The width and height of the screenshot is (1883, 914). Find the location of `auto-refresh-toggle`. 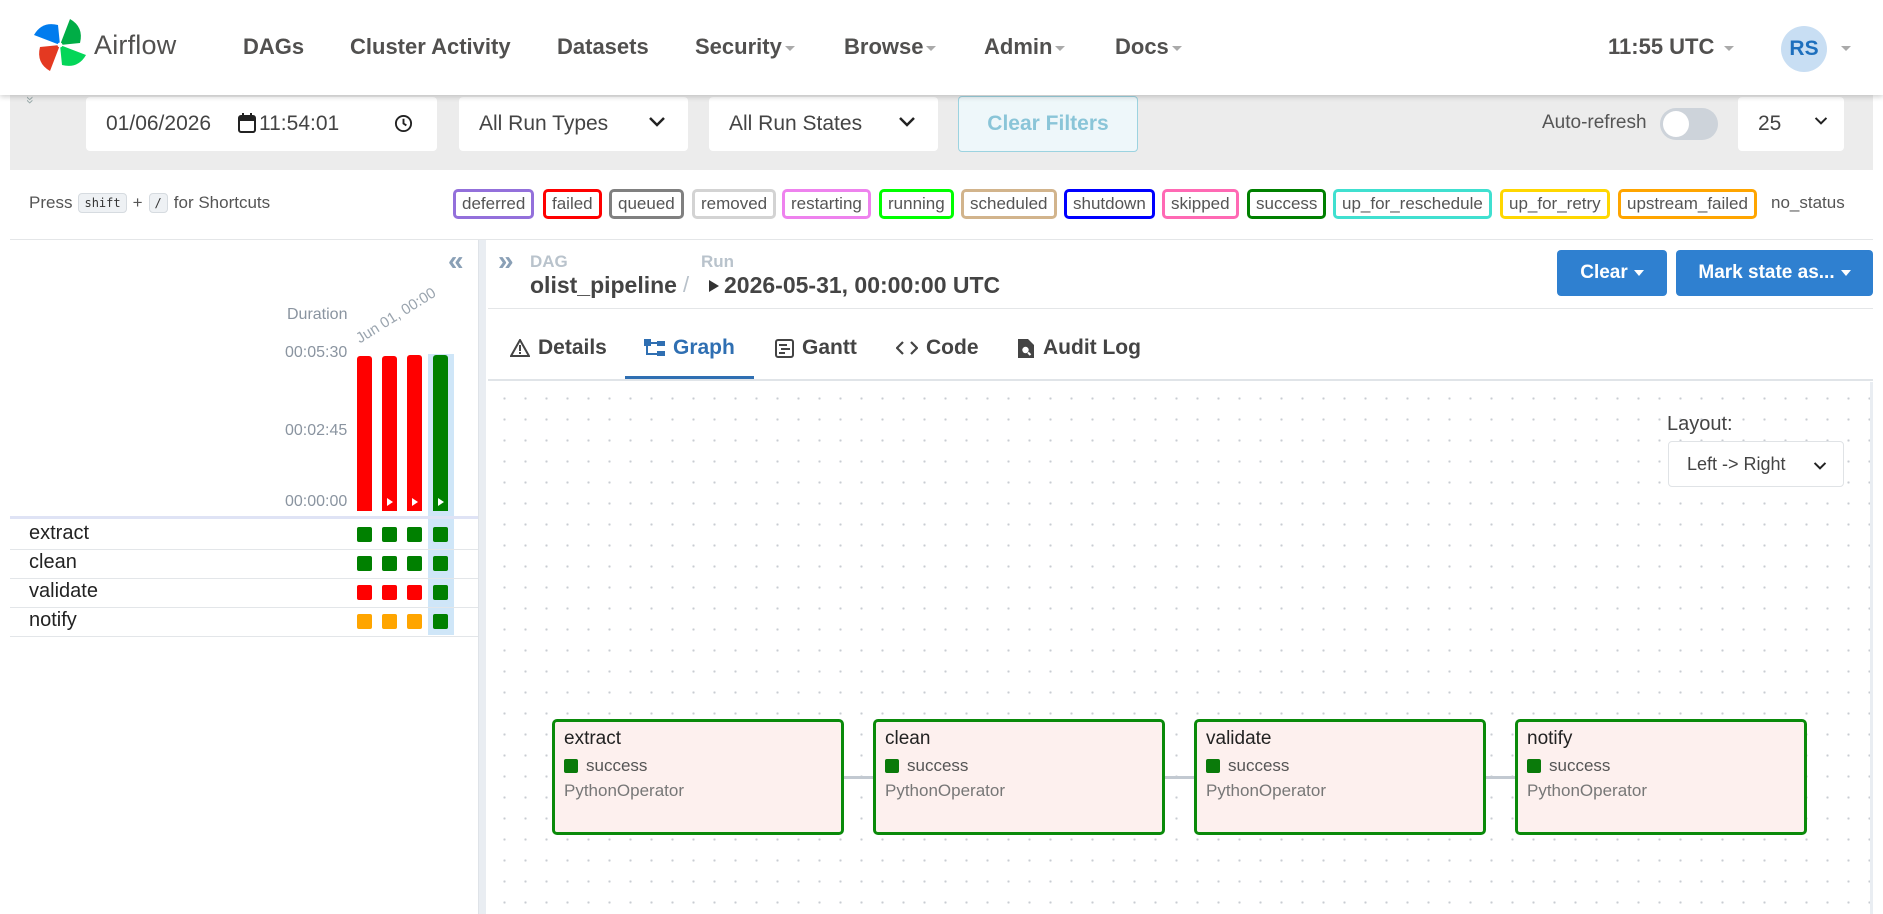

auto-refresh-toggle is located at coordinates (1689, 124).